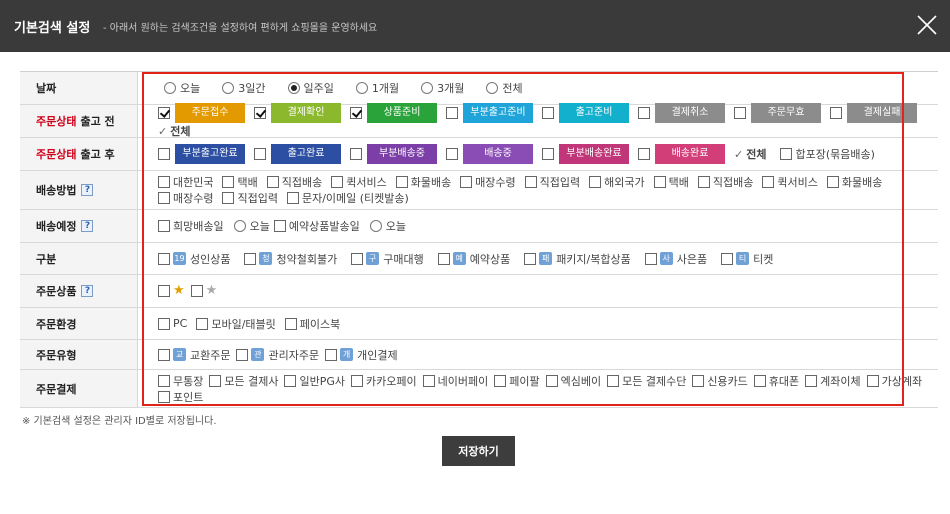 Image resolution: width=950 pixels, height=514 pixels. Describe the element at coordinates (387, 259) in the screenshot. I see `category-option: 구 구매대행` at that location.